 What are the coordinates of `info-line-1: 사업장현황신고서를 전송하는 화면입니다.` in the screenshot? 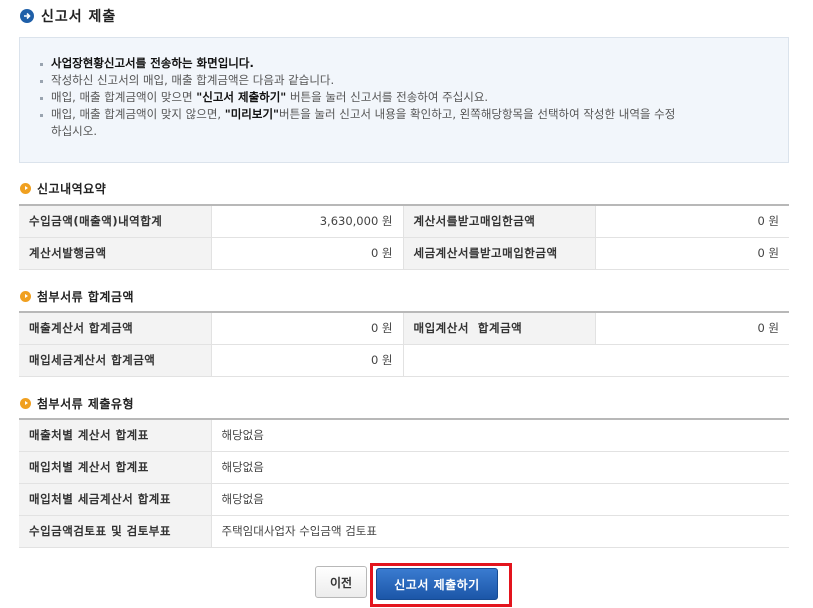 It's located at (399, 63).